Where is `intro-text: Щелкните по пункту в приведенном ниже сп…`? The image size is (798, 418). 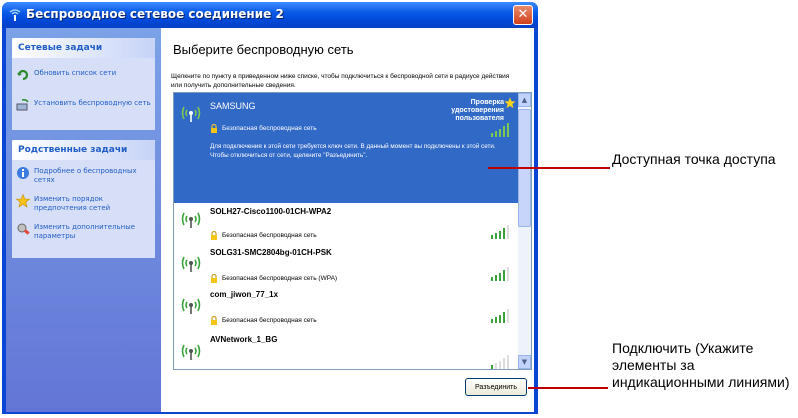 intro-text: Щелкните по пункту в приведенном ниже сп… is located at coordinates (340, 81).